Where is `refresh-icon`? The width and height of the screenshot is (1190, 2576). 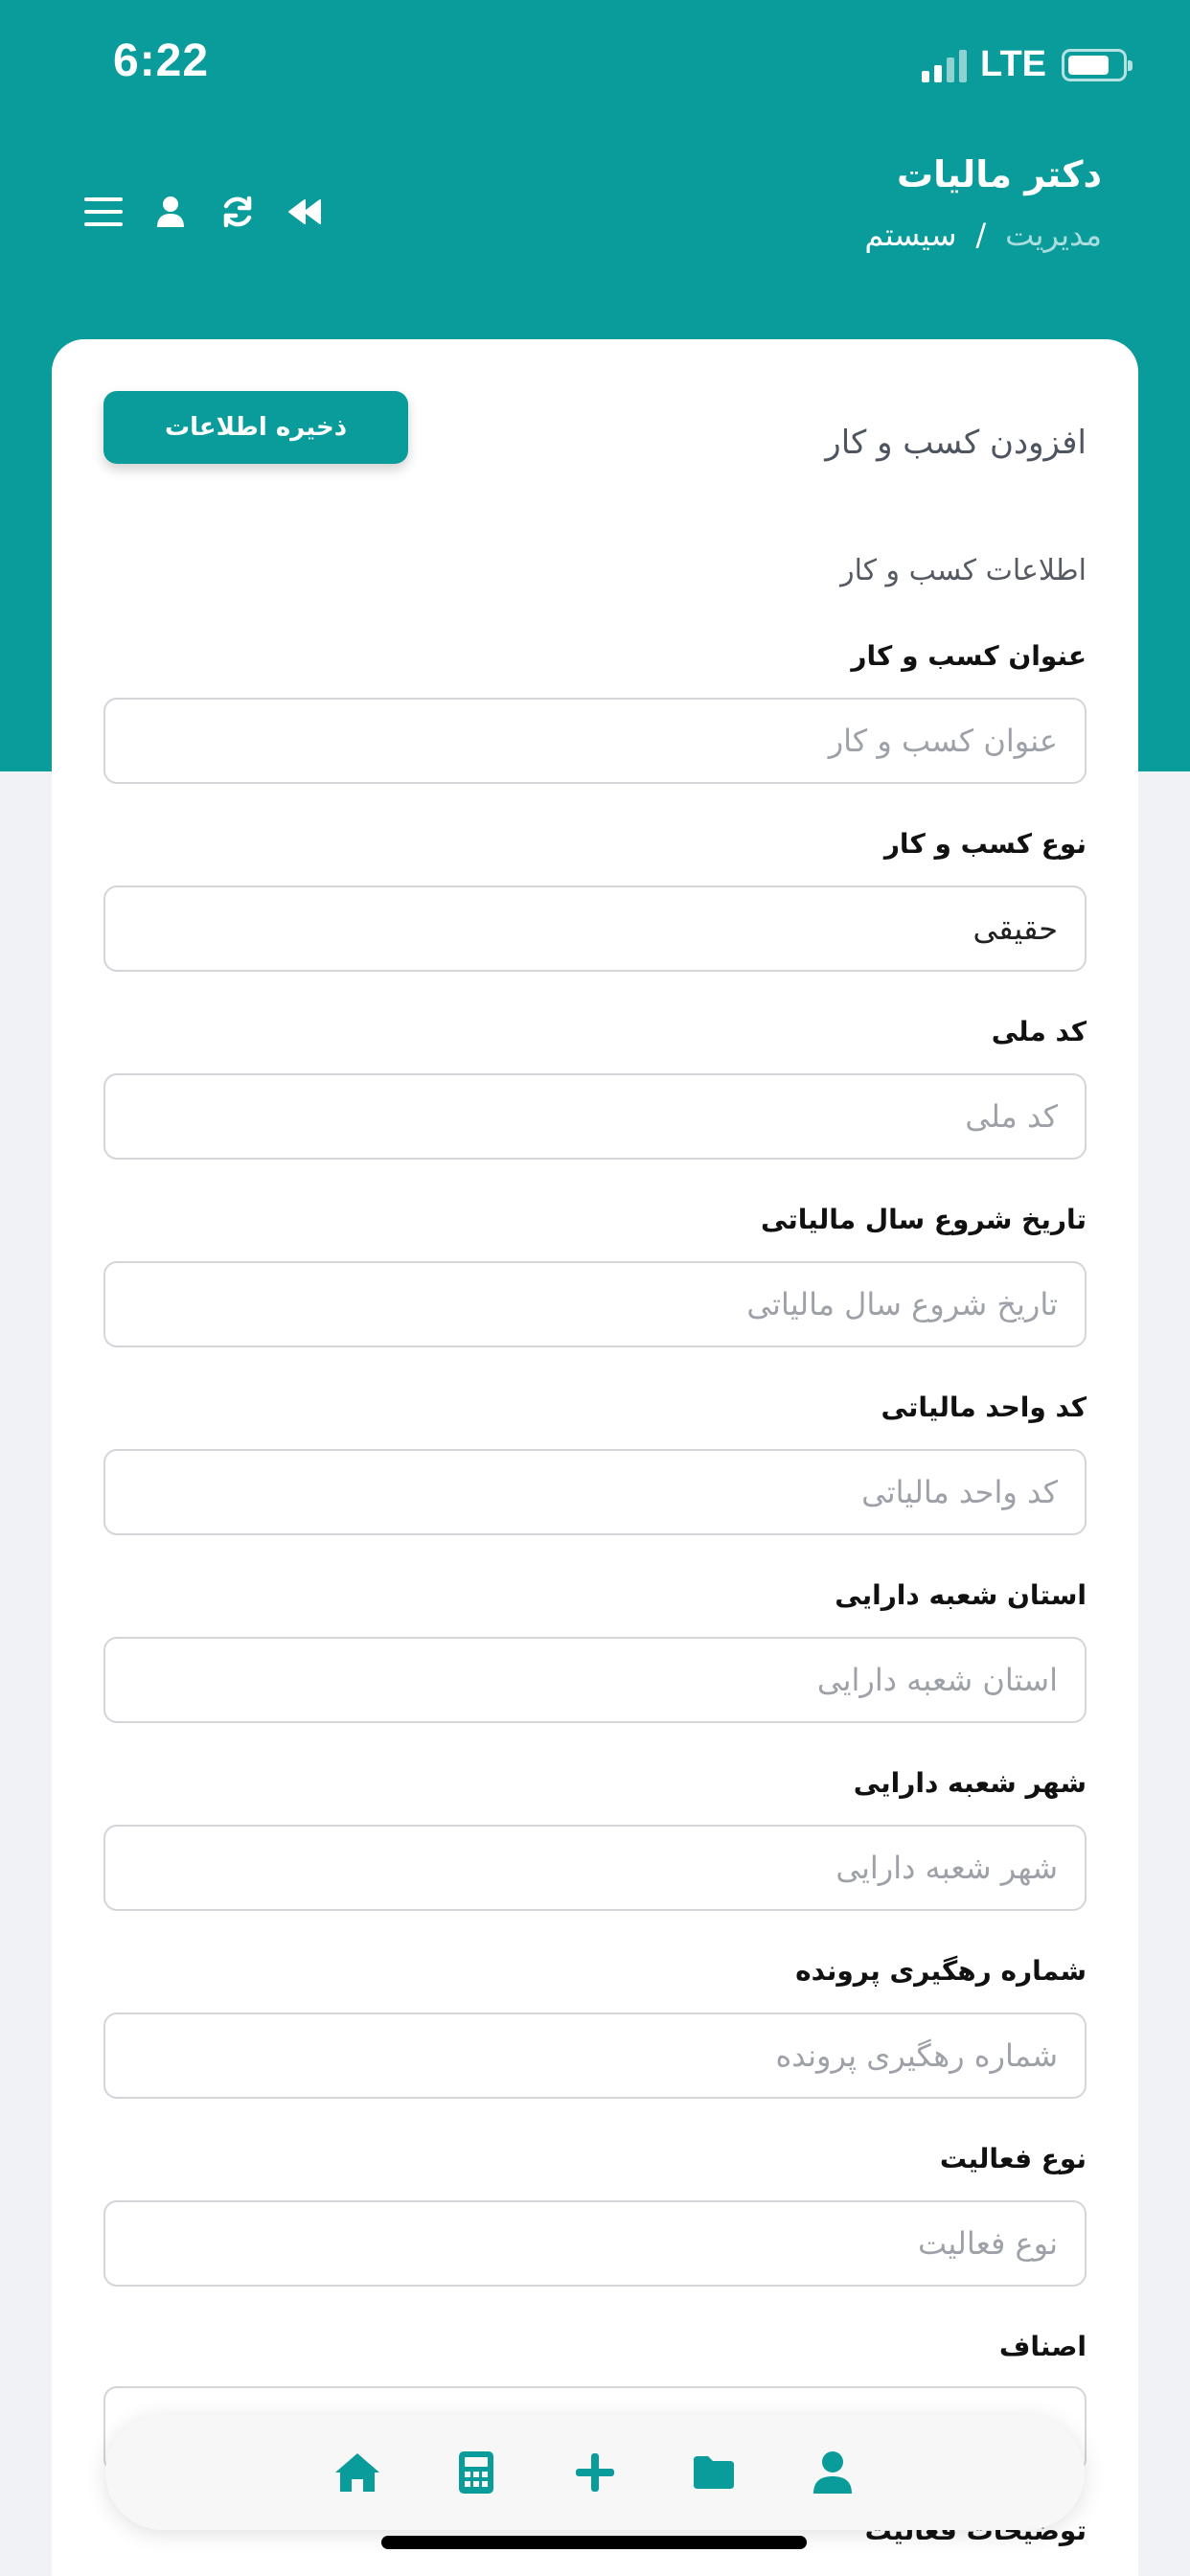
refresh-icon is located at coordinates (238, 212).